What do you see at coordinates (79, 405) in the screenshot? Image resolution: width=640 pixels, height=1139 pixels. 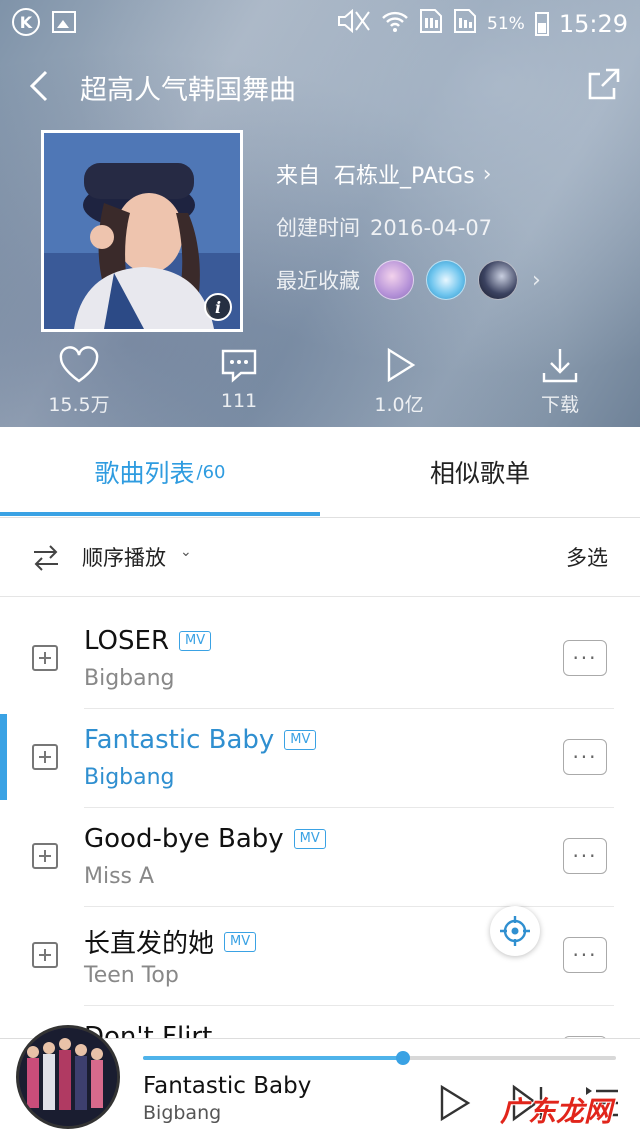 I see `like-count: 15.5万` at bounding box center [79, 405].